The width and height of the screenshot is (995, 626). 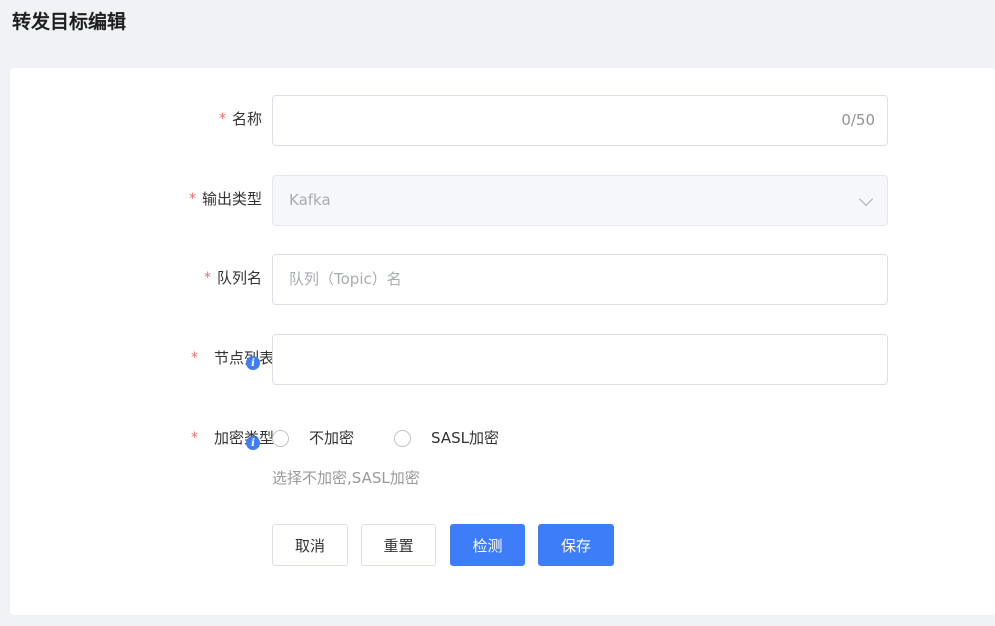 I want to click on node-list-label: * 节点列表, so click(x=232, y=358).